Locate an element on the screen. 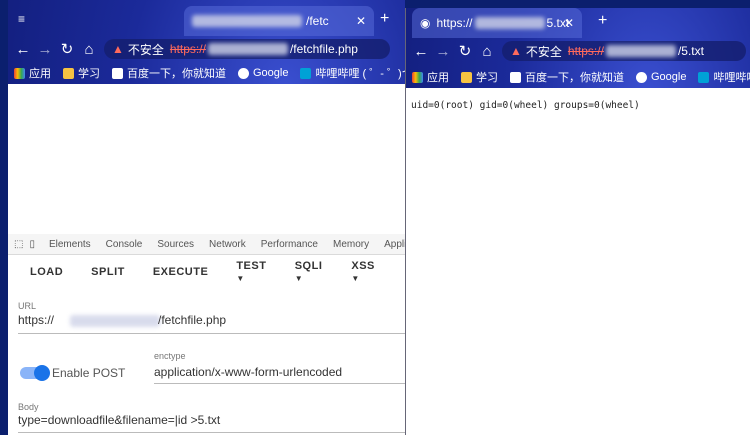 This screenshot has width=750, height=435. sqli-menu-button: SQLI ▼ is located at coordinates (309, 272).